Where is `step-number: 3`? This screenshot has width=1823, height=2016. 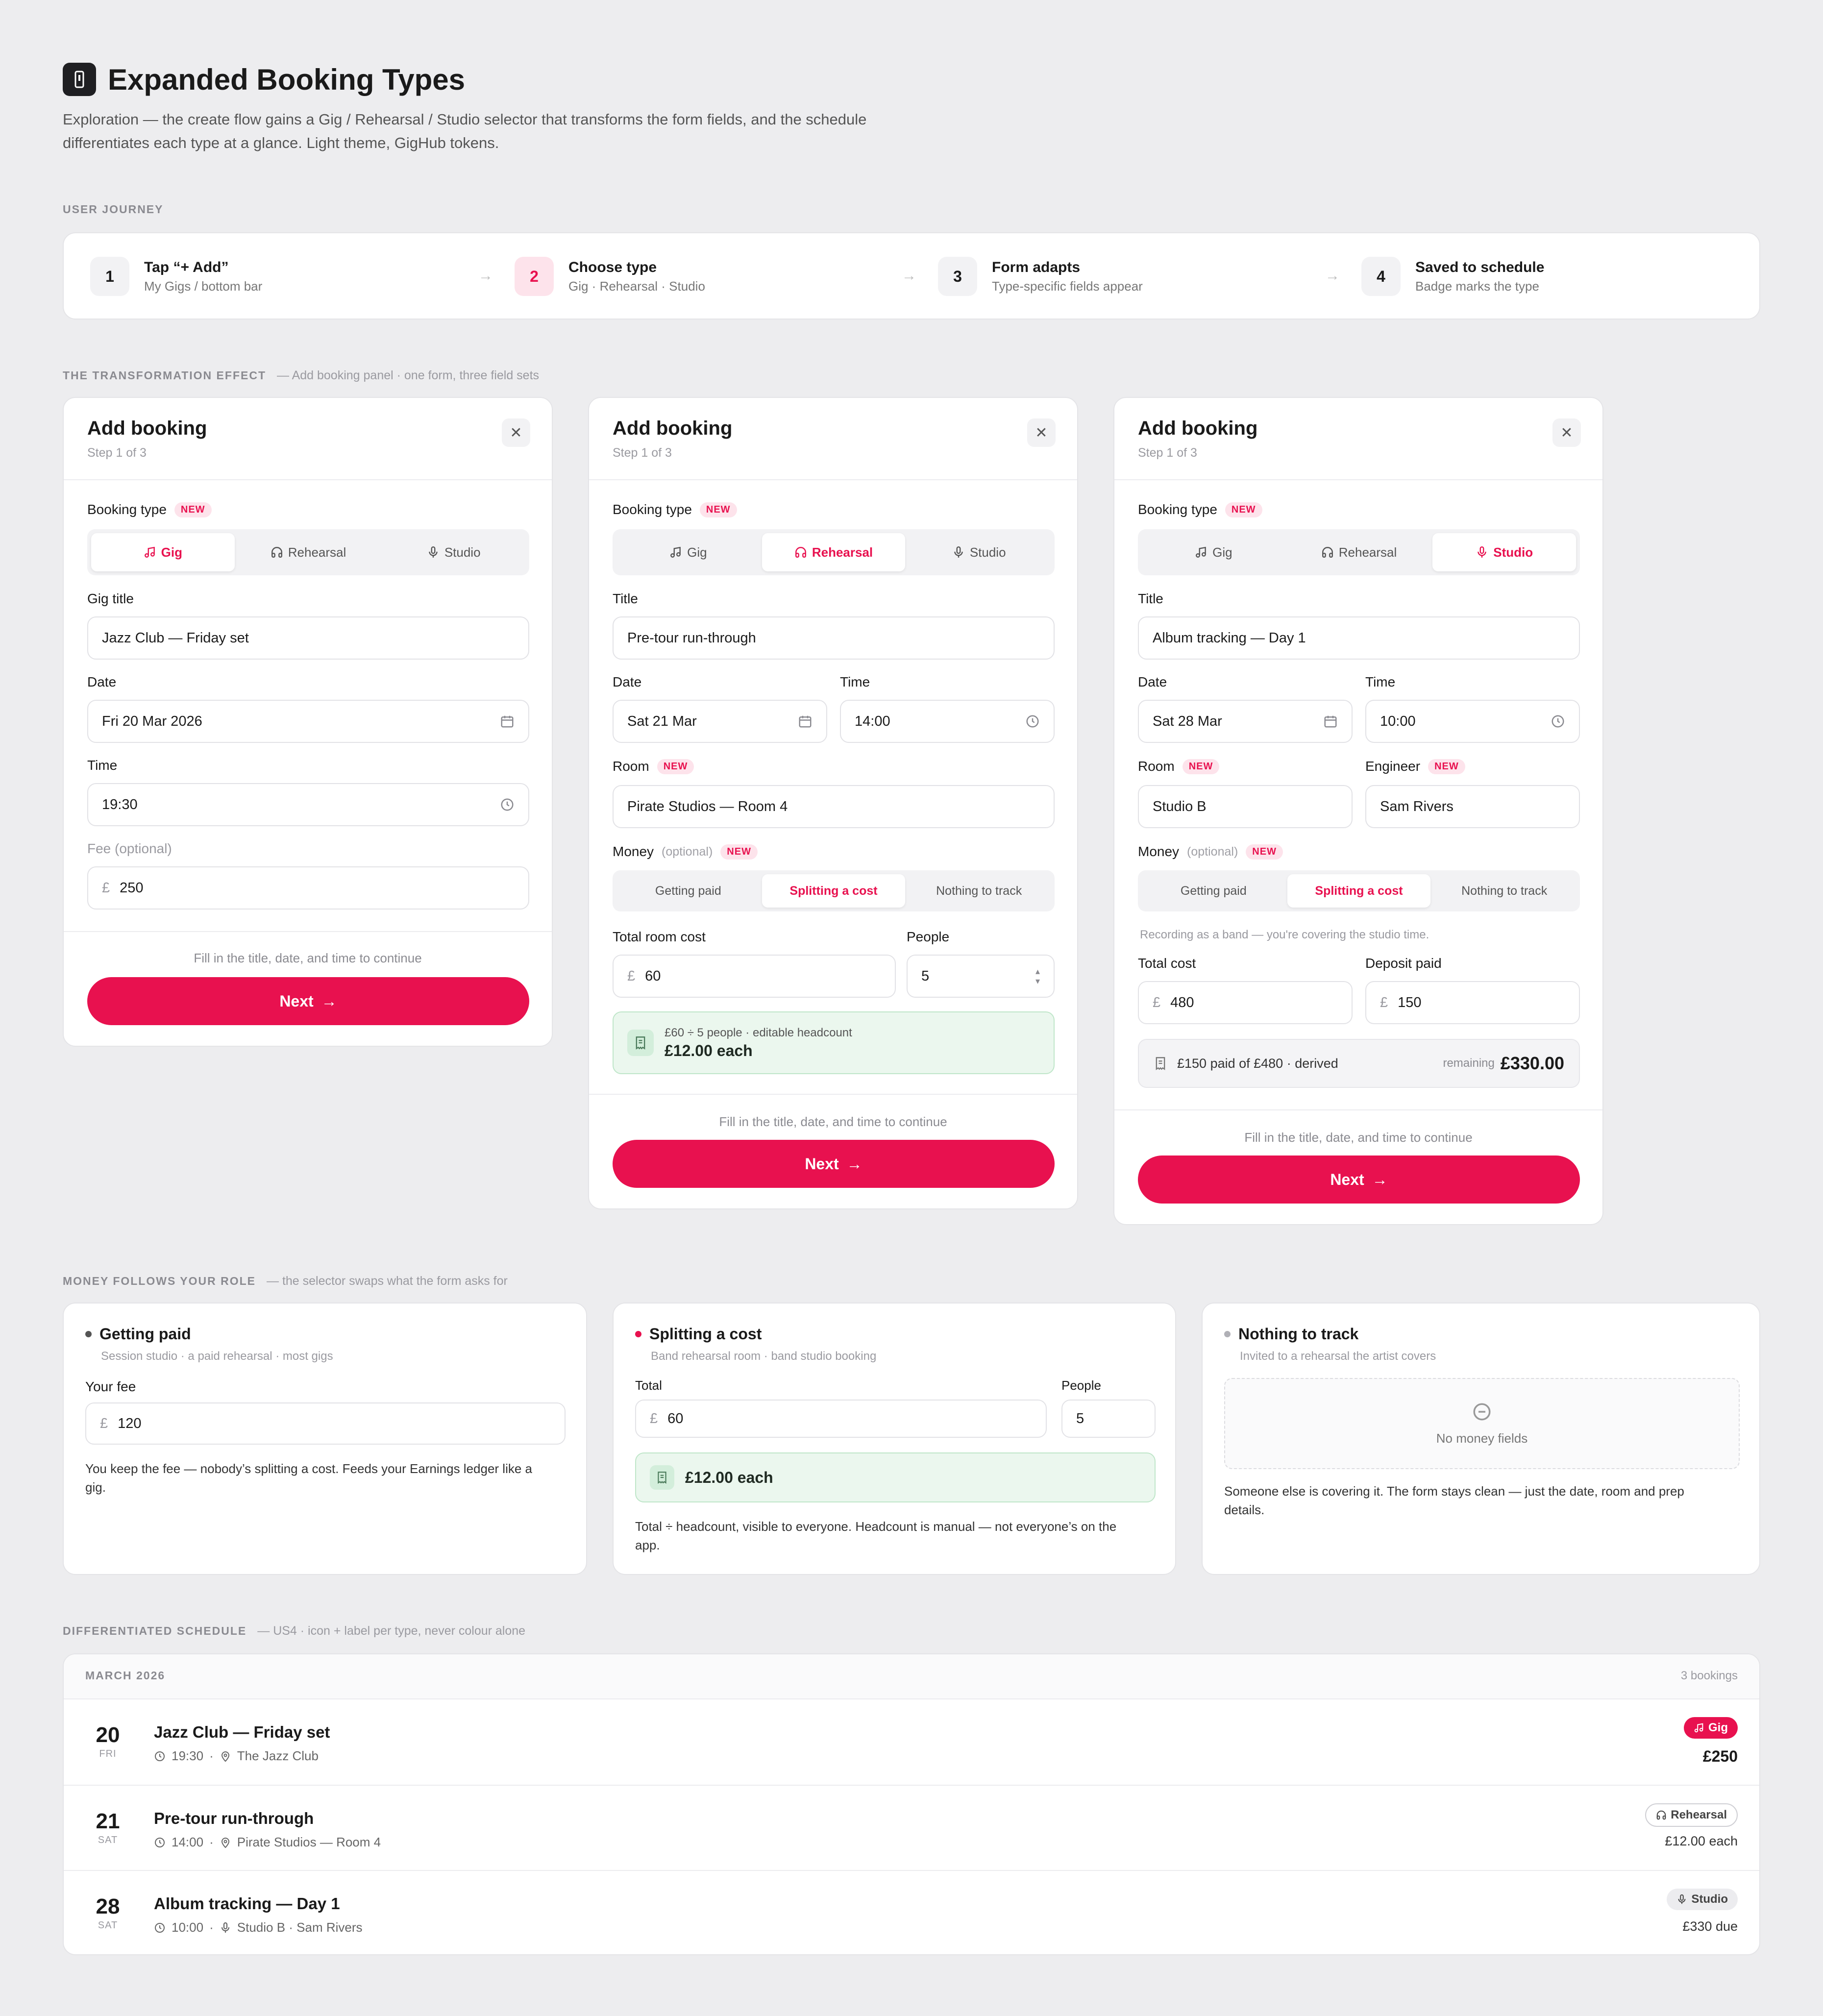
step-number: 3 is located at coordinates (957, 276).